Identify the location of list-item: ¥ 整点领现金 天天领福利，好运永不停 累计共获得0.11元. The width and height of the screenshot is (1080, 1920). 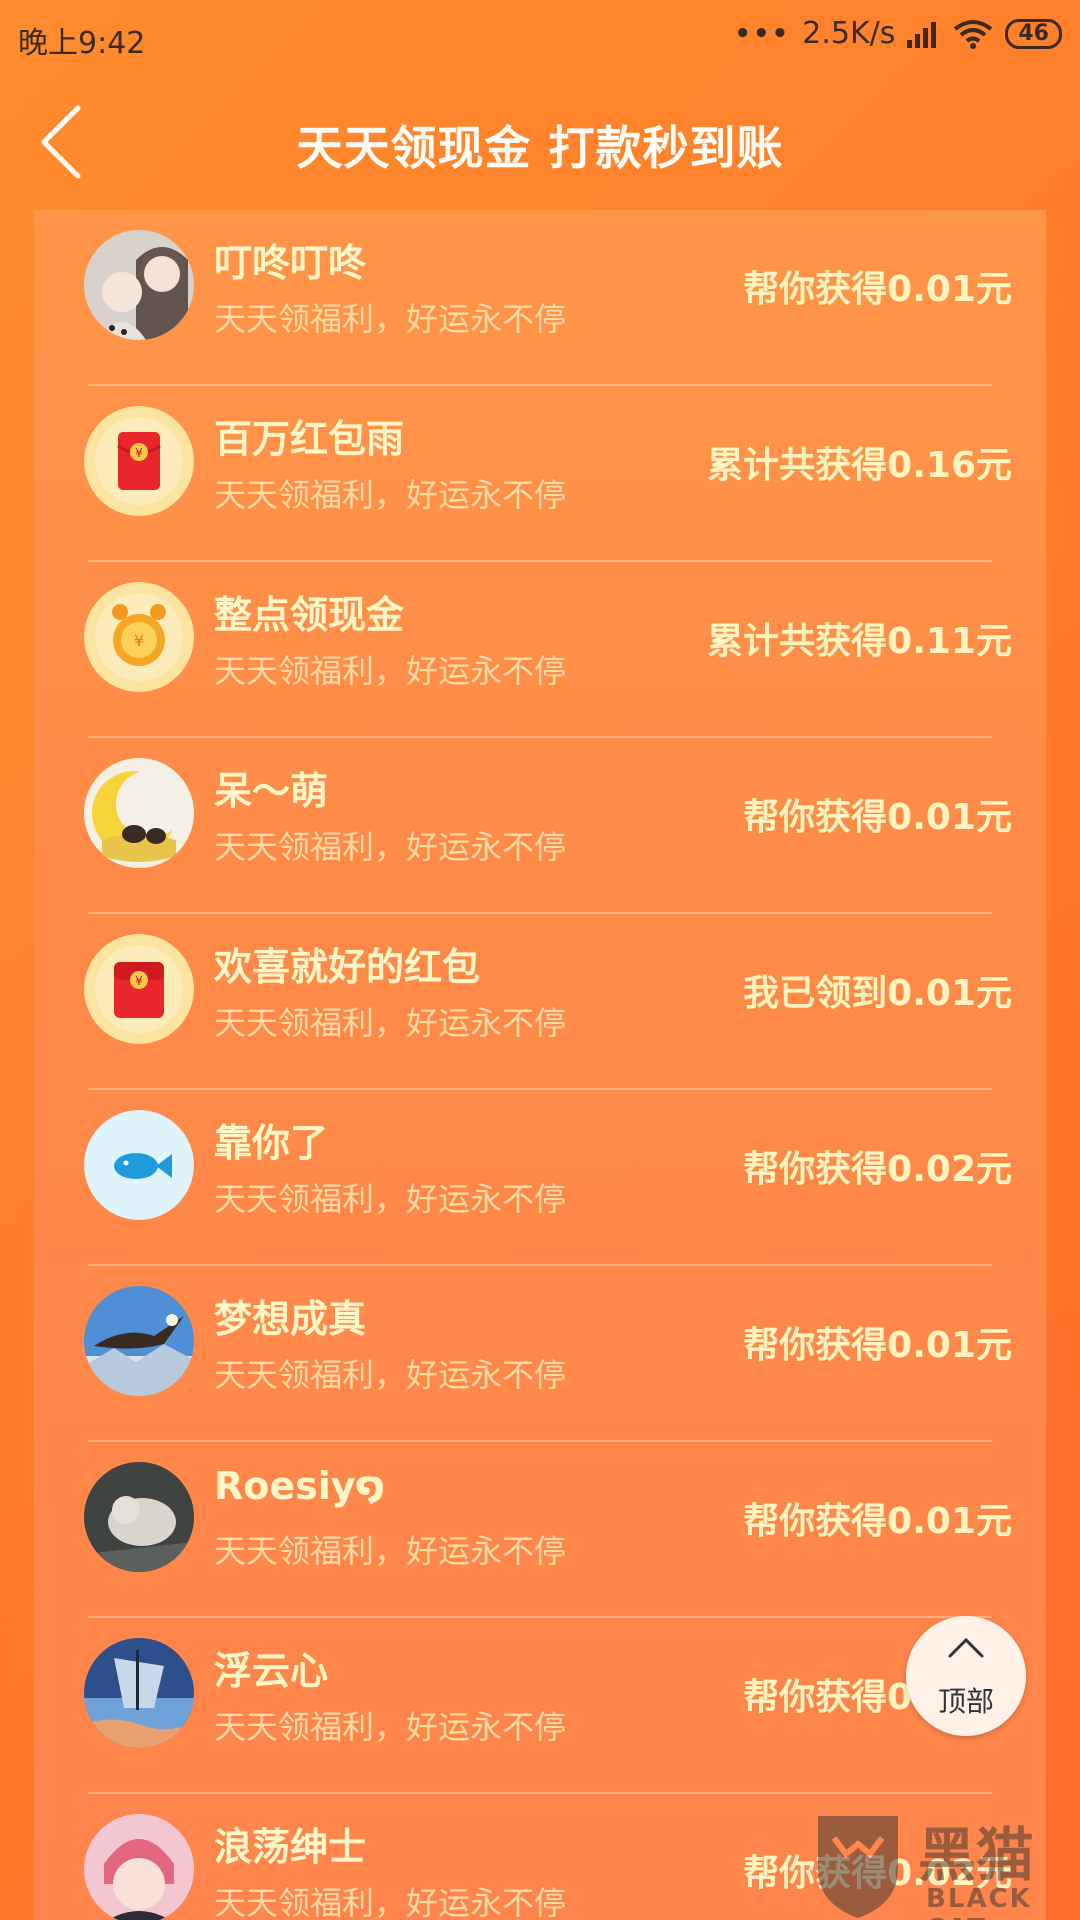
(540, 650).